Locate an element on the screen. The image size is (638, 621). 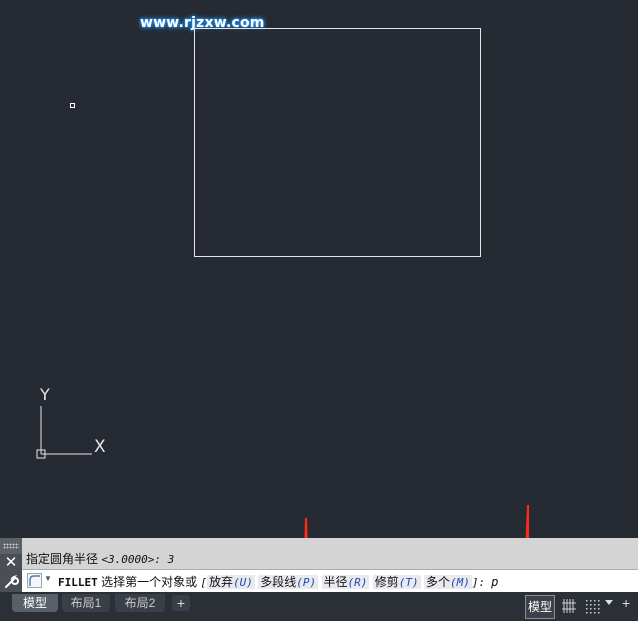
command-history: 指定圆角半径 <3.0000>: 3 is located at coordinates (100, 558).